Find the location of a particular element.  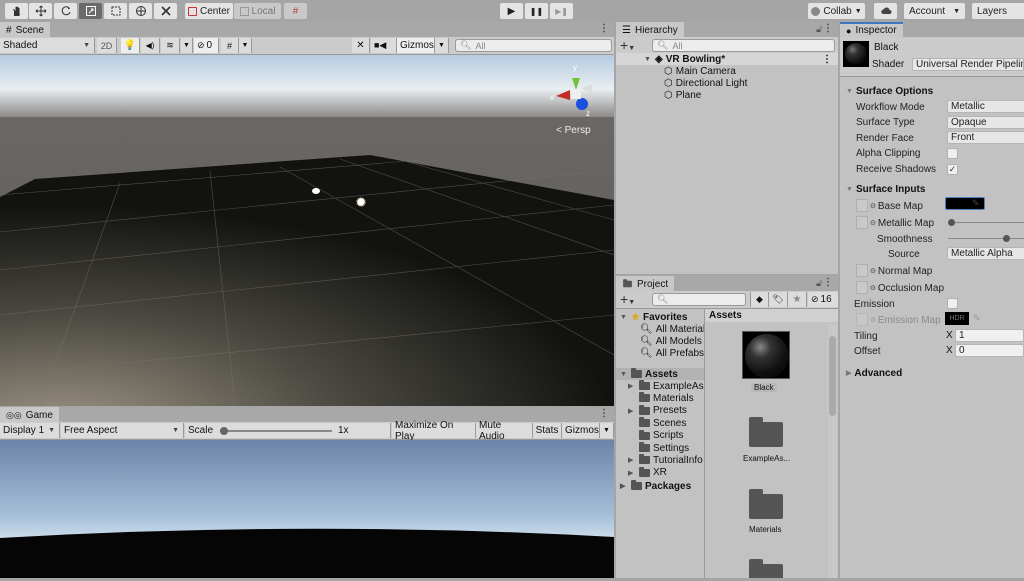

tab-hierarchy: ☰ Hierarchy is located at coordinates (650, 29).